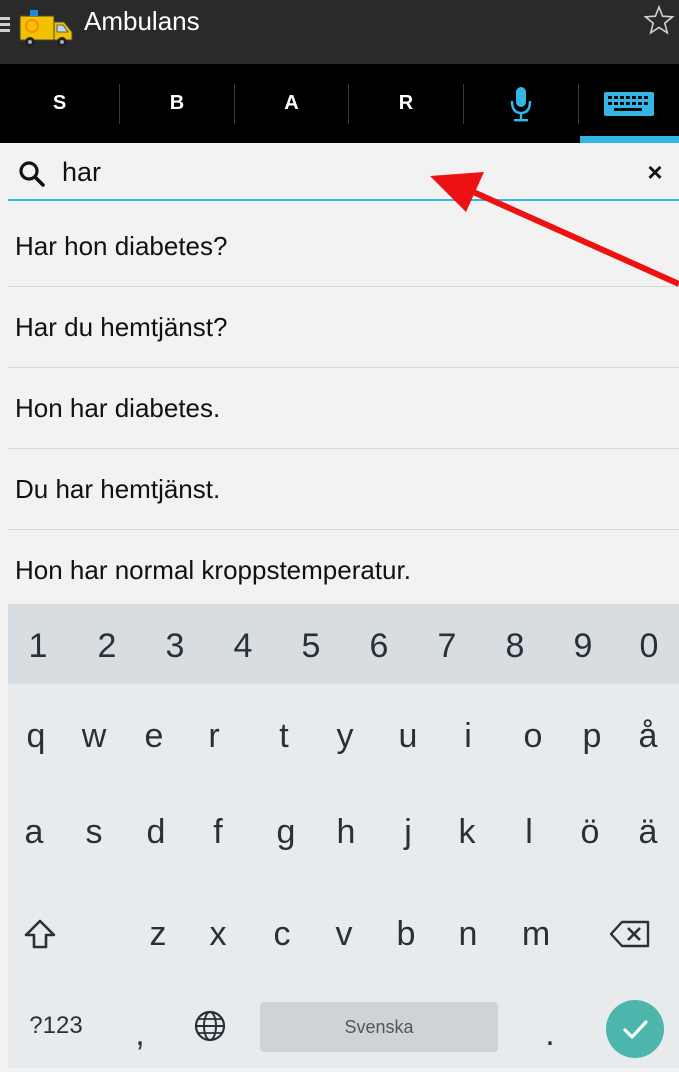 The image size is (679, 1072). Describe the element at coordinates (408, 736) in the screenshot. I see `key: u` at that location.